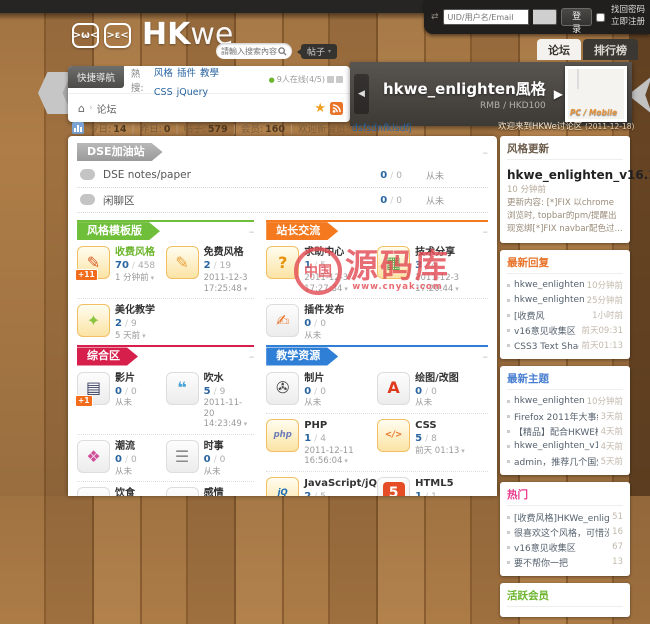 This screenshot has height=624, width=650. I want to click on video-camera-icon: ✇, so click(282, 388).